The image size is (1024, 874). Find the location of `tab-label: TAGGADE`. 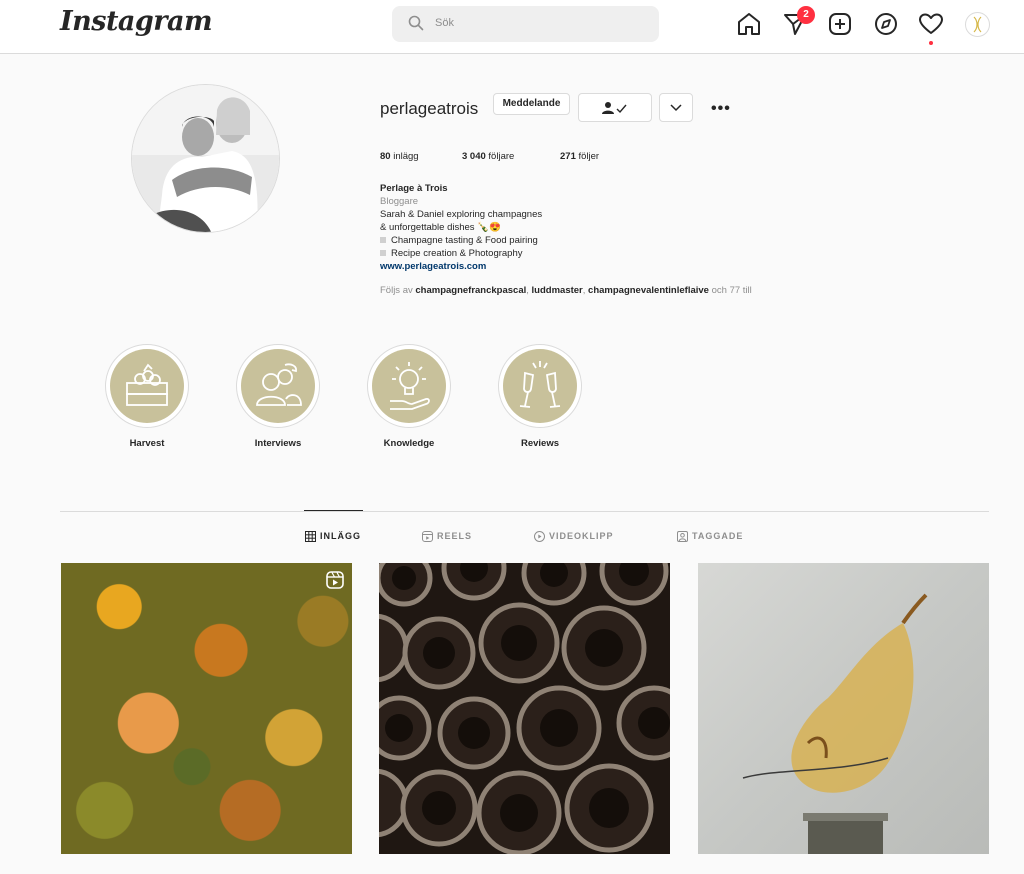

tab-label: TAGGADE is located at coordinates (718, 536).